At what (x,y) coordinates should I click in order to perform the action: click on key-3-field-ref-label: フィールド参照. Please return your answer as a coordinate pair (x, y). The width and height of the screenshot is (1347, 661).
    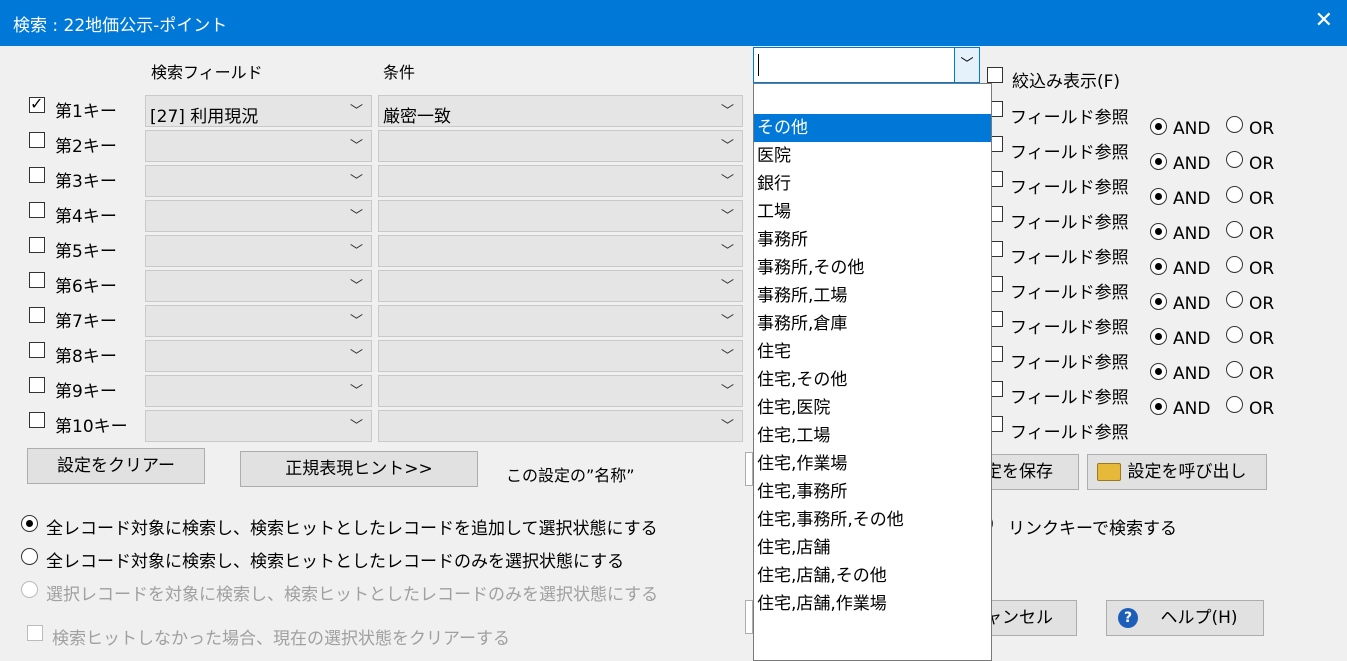
    Looking at the image, I should click on (1069, 188).